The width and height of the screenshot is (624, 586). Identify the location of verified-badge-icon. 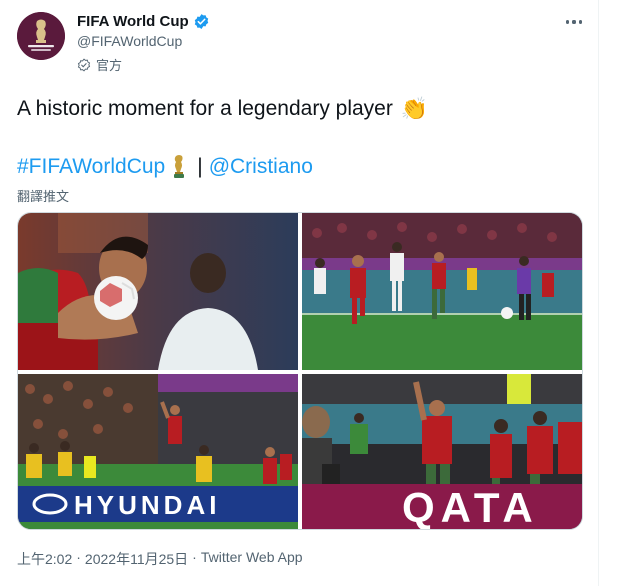
(201, 21).